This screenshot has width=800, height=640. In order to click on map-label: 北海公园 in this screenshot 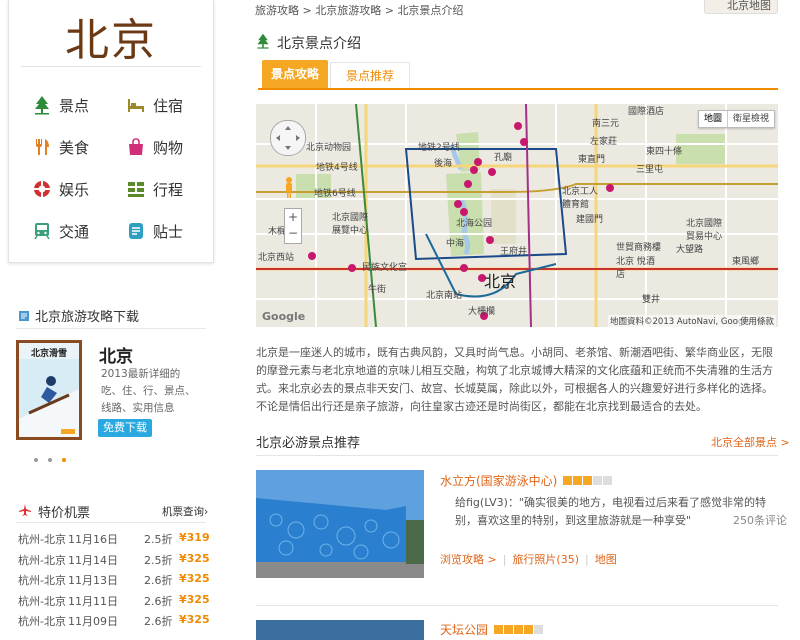, I will do `click(474, 224)`.